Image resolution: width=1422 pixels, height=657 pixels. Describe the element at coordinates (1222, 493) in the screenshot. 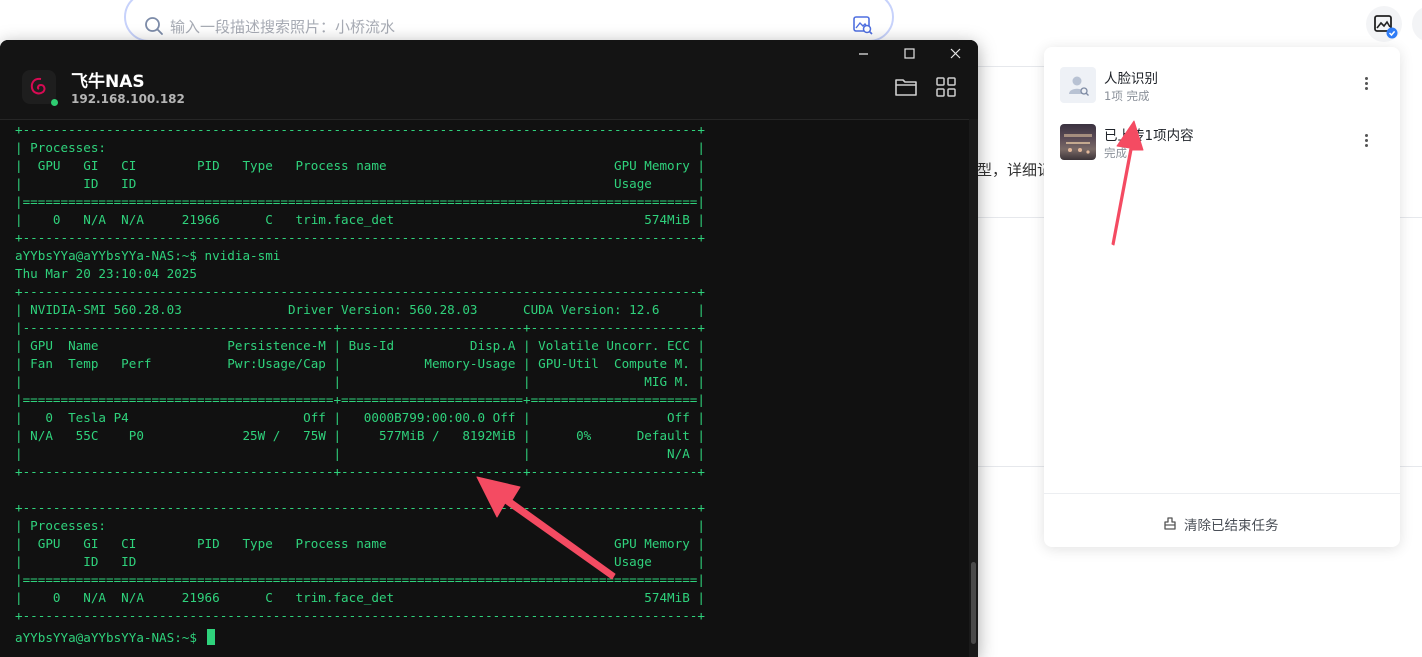

I see `panel-divider` at that location.